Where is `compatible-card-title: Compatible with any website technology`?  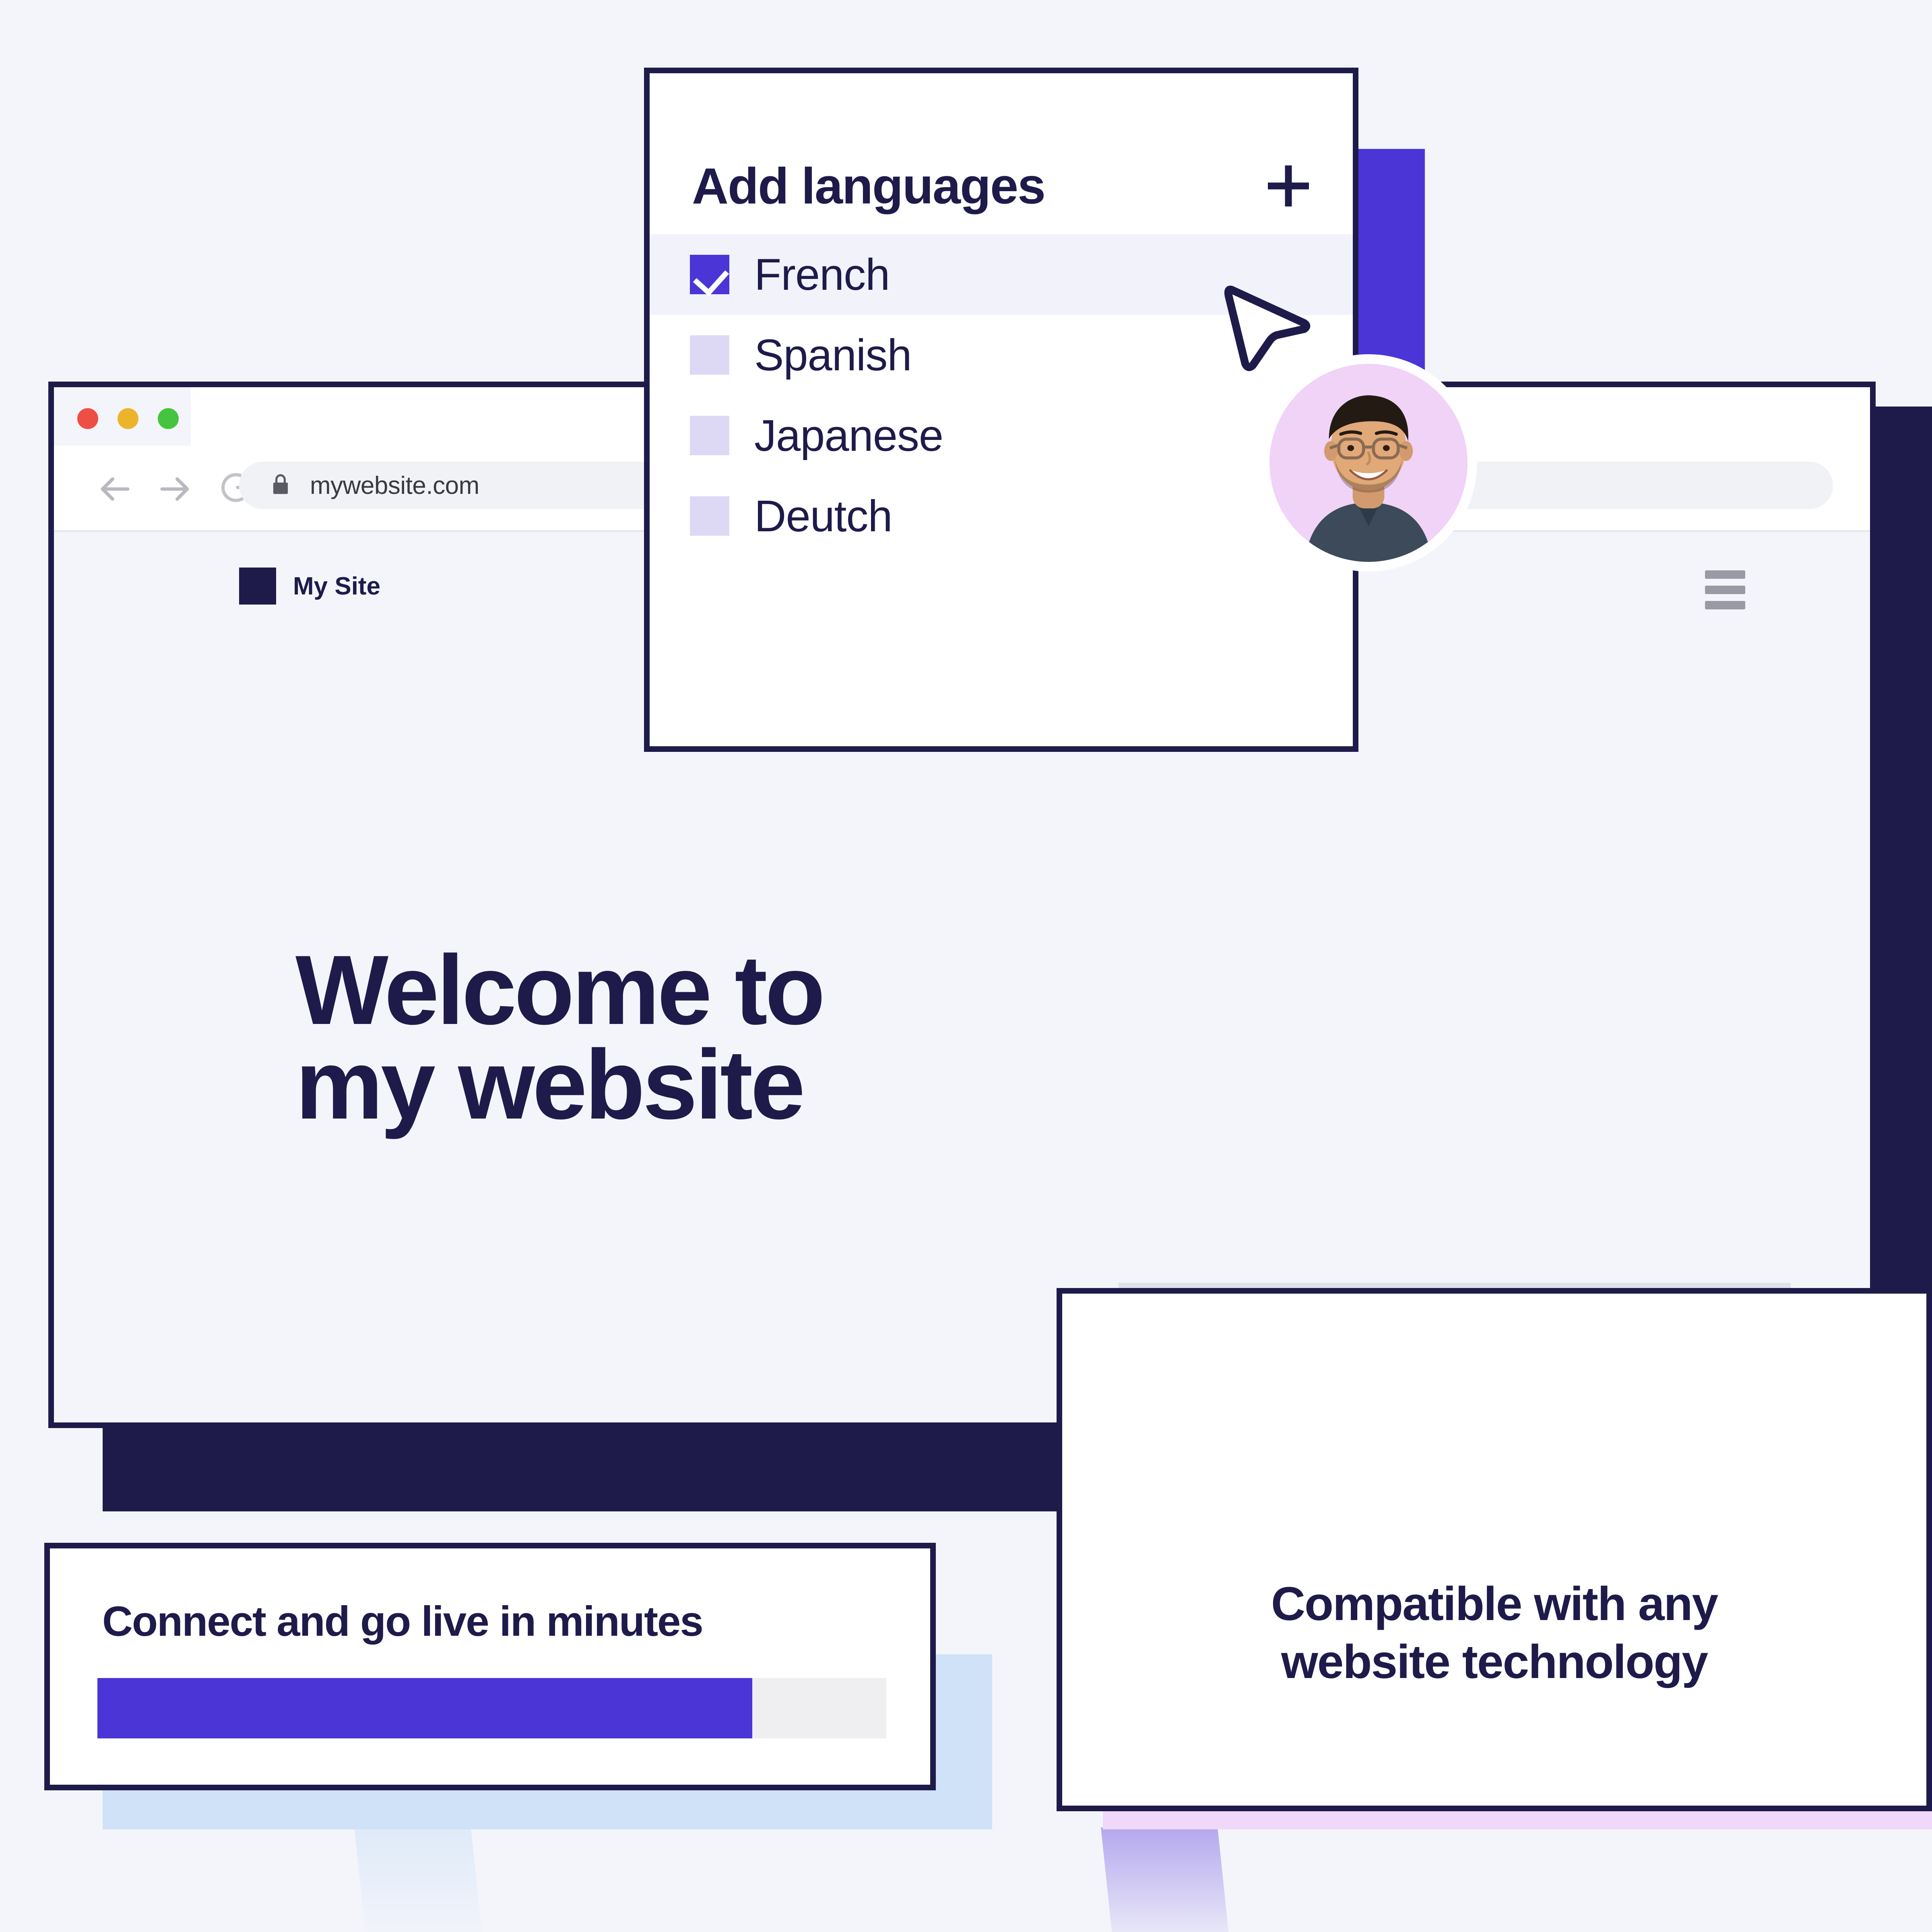 compatible-card-title: Compatible with any website technology is located at coordinates (1494, 1633).